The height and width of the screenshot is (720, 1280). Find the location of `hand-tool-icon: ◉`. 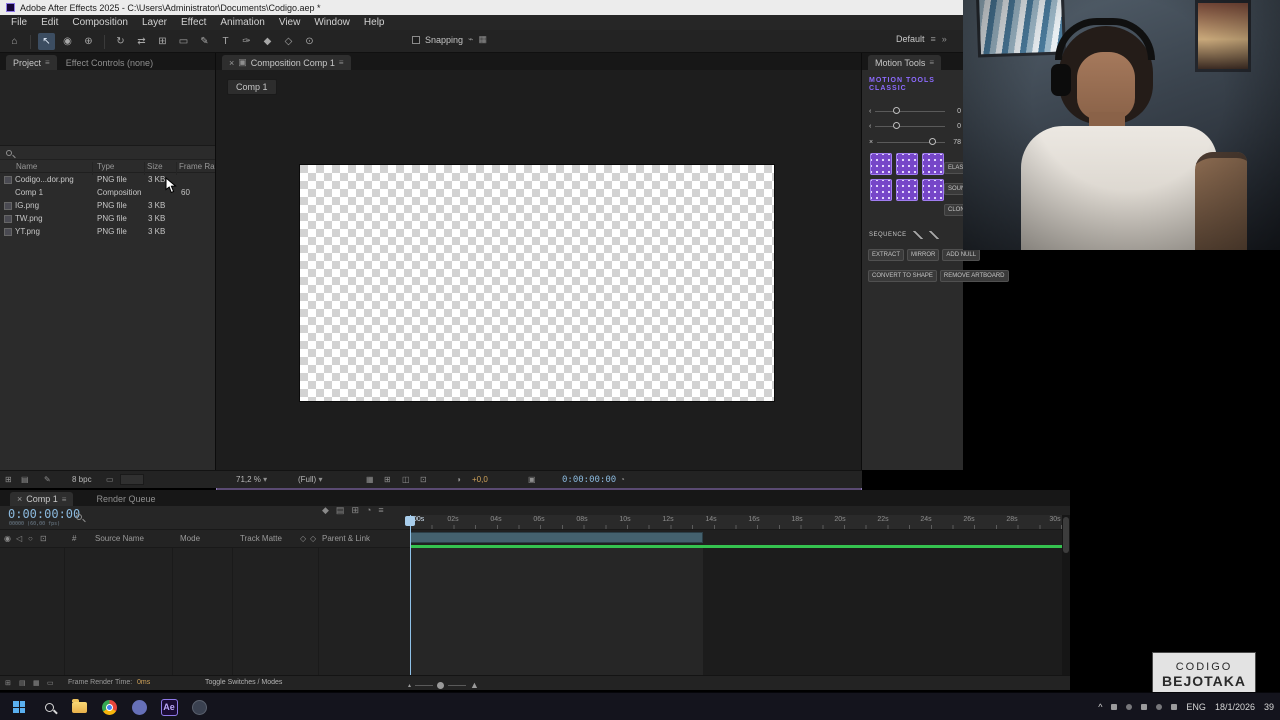

hand-tool-icon: ◉ is located at coordinates (67, 41).